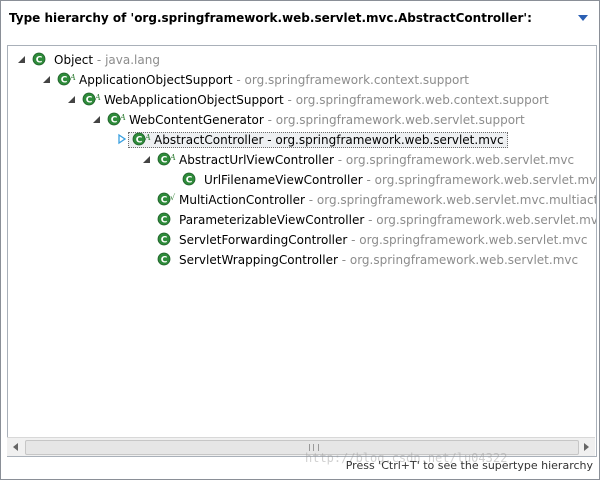  I want to click on class-name: MultiActionController, so click(242, 200).